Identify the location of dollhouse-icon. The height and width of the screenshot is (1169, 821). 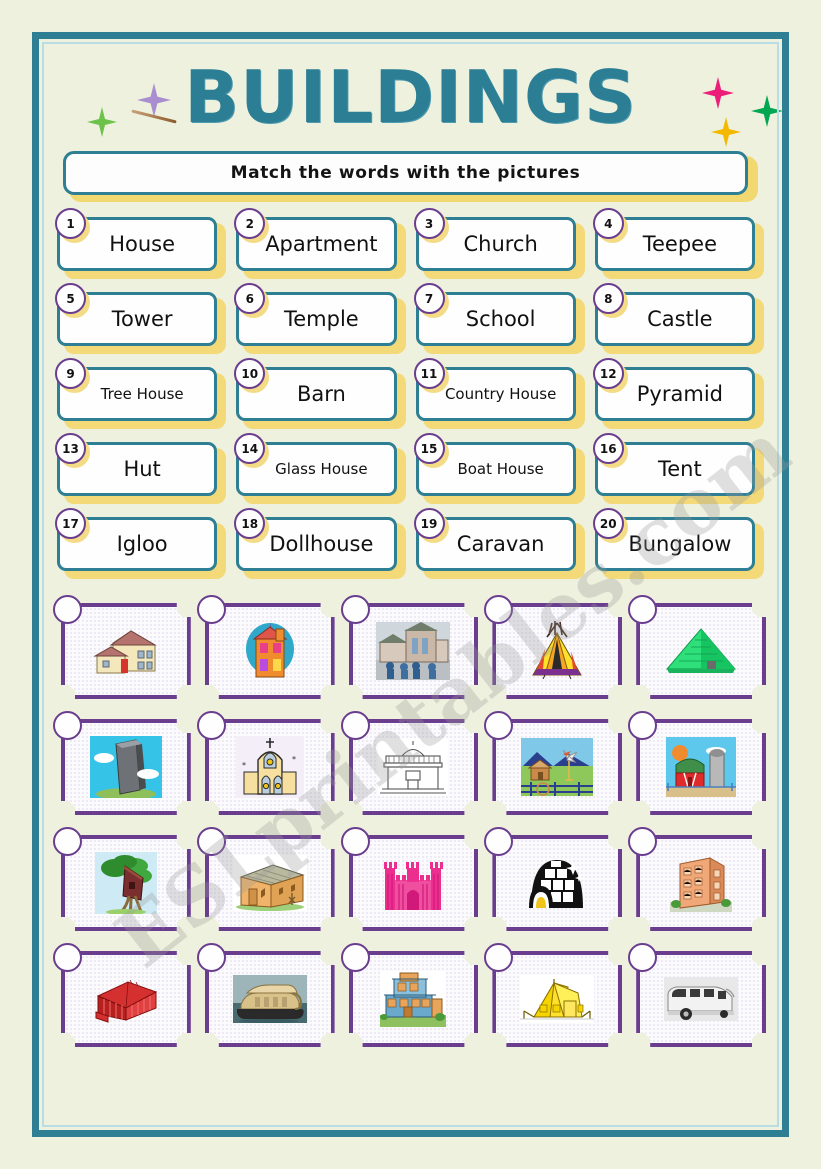
(270, 651).